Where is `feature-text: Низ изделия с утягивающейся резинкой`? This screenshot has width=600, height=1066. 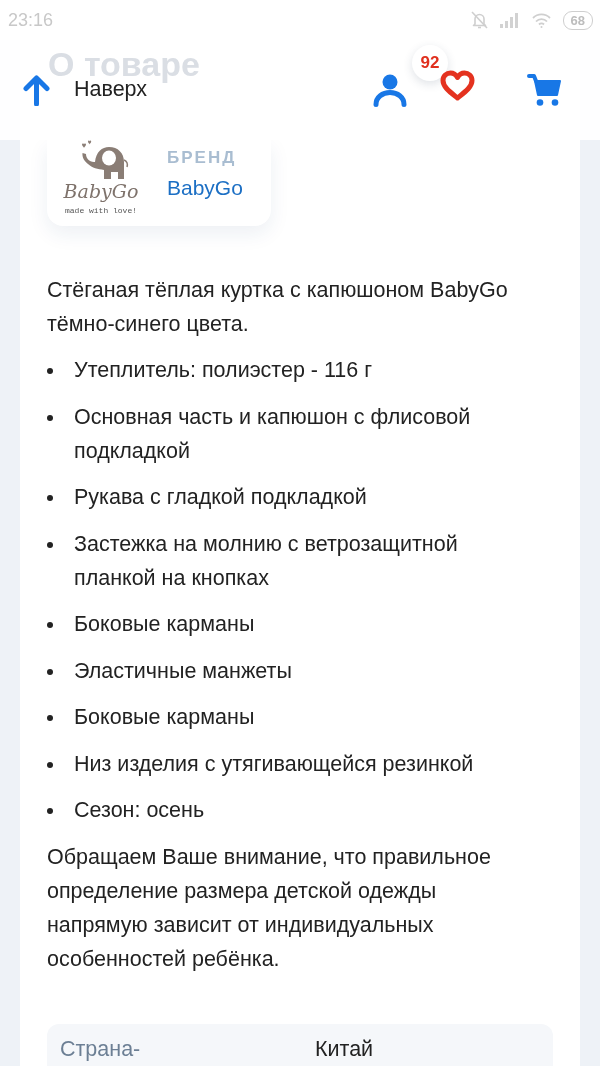 feature-text: Низ изделия с утягивающейся резинкой is located at coordinates (274, 764).